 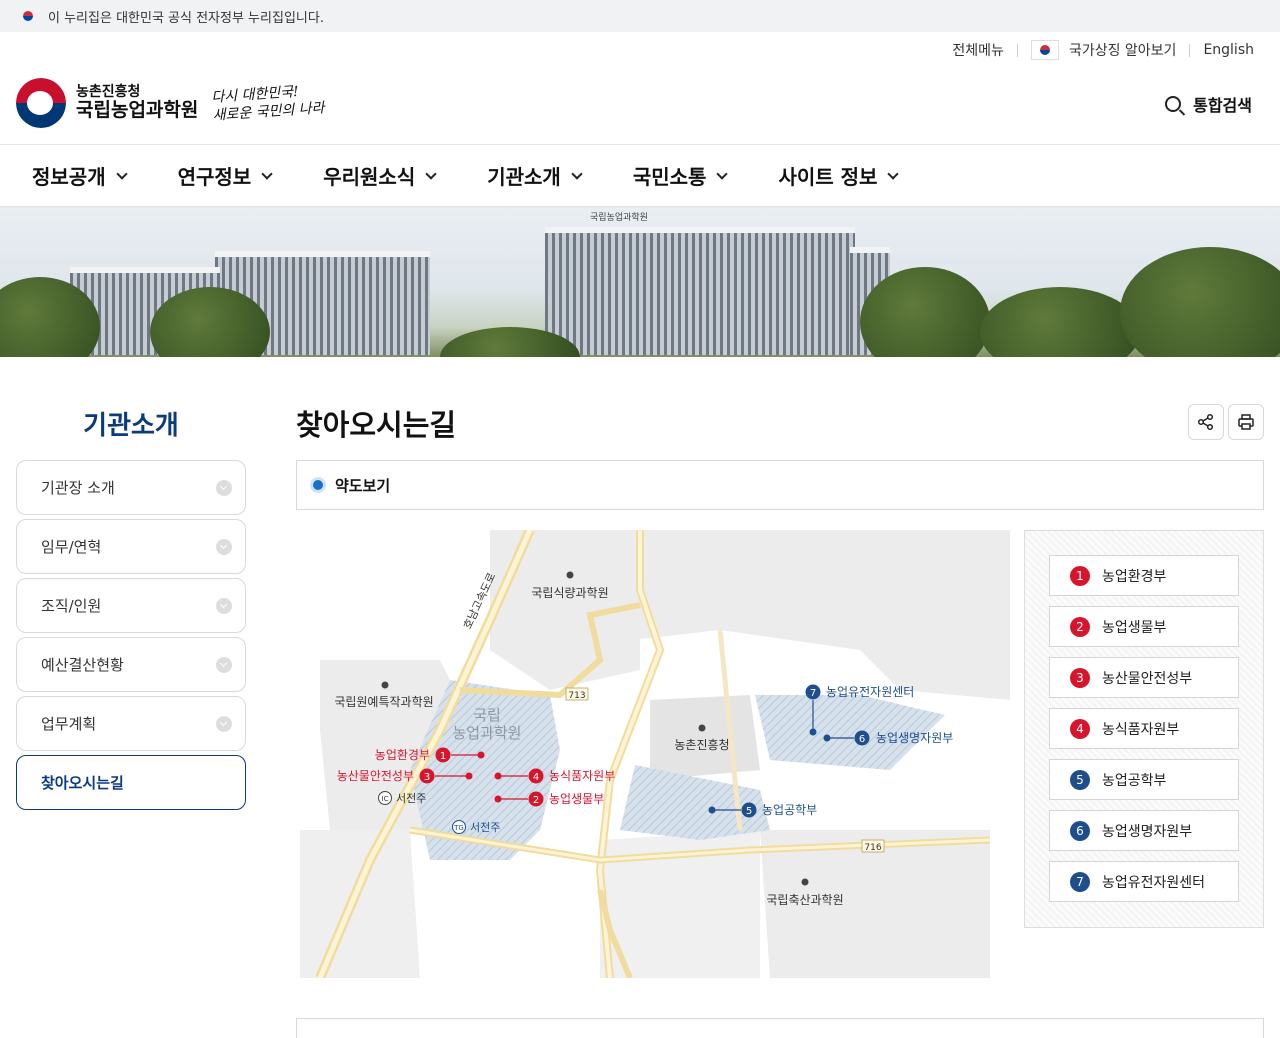 What do you see at coordinates (82, 665) in the screenshot?
I see `lnb-label: 예산결산현황` at bounding box center [82, 665].